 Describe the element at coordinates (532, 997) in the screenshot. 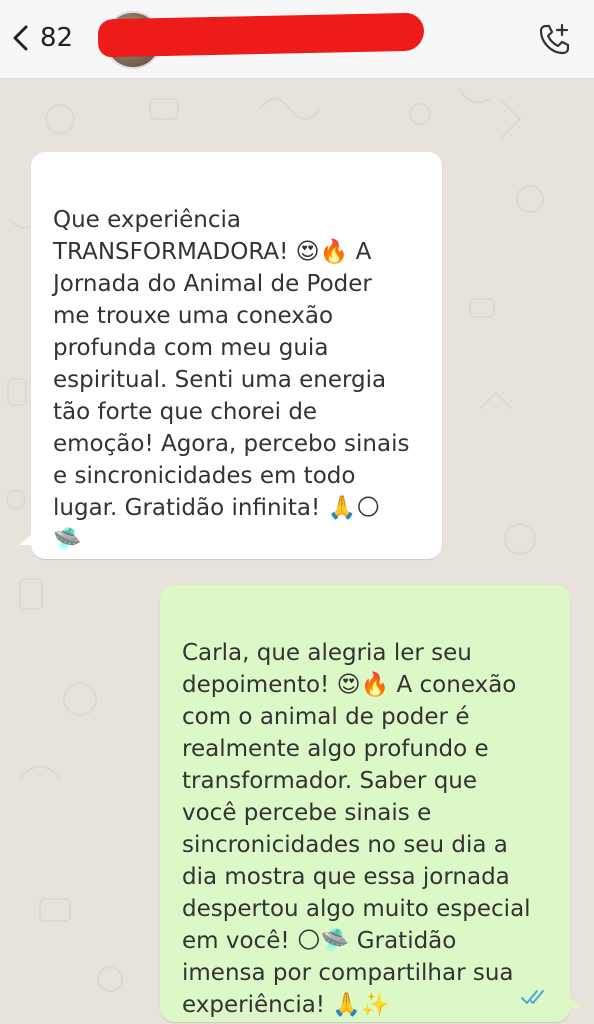

I see `read-ticks-icon` at that location.